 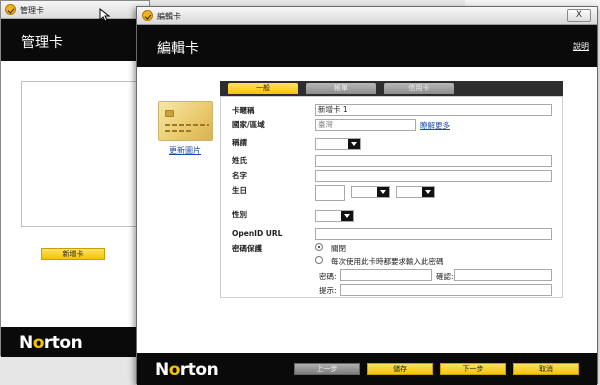 What do you see at coordinates (473, 369) in the screenshot?
I see `next-button: 下一步` at bounding box center [473, 369].